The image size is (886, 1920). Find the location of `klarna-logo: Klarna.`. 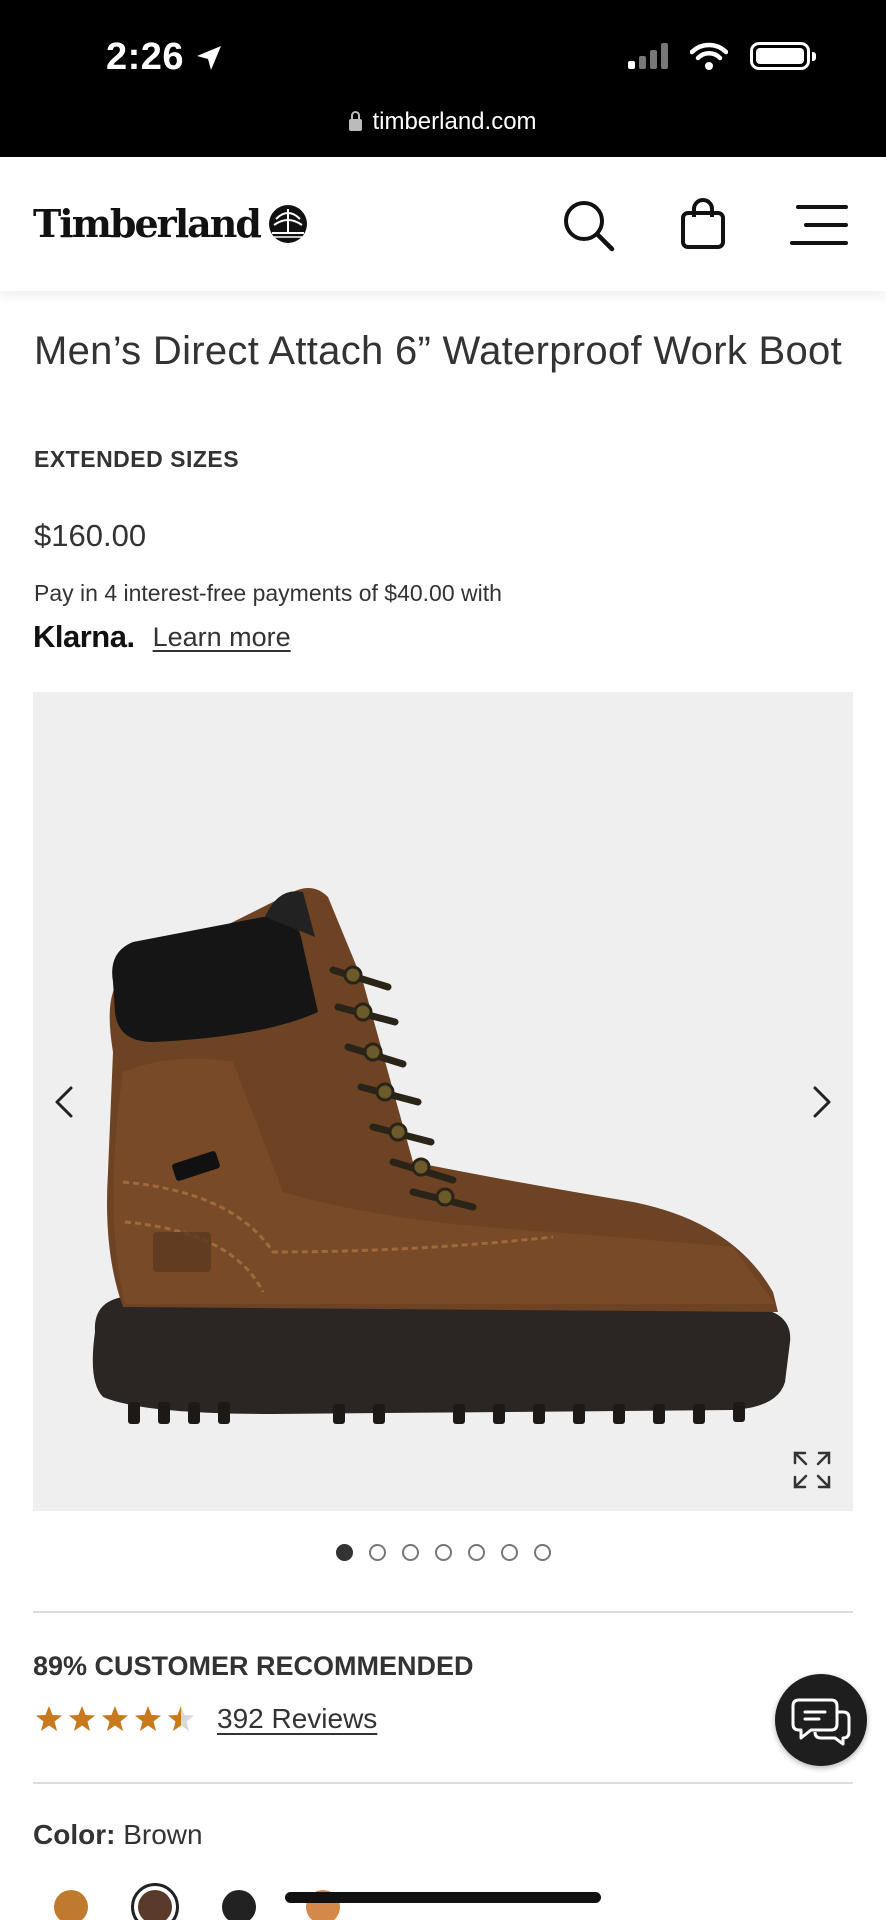

klarna-logo: Klarna. is located at coordinates (84, 636).